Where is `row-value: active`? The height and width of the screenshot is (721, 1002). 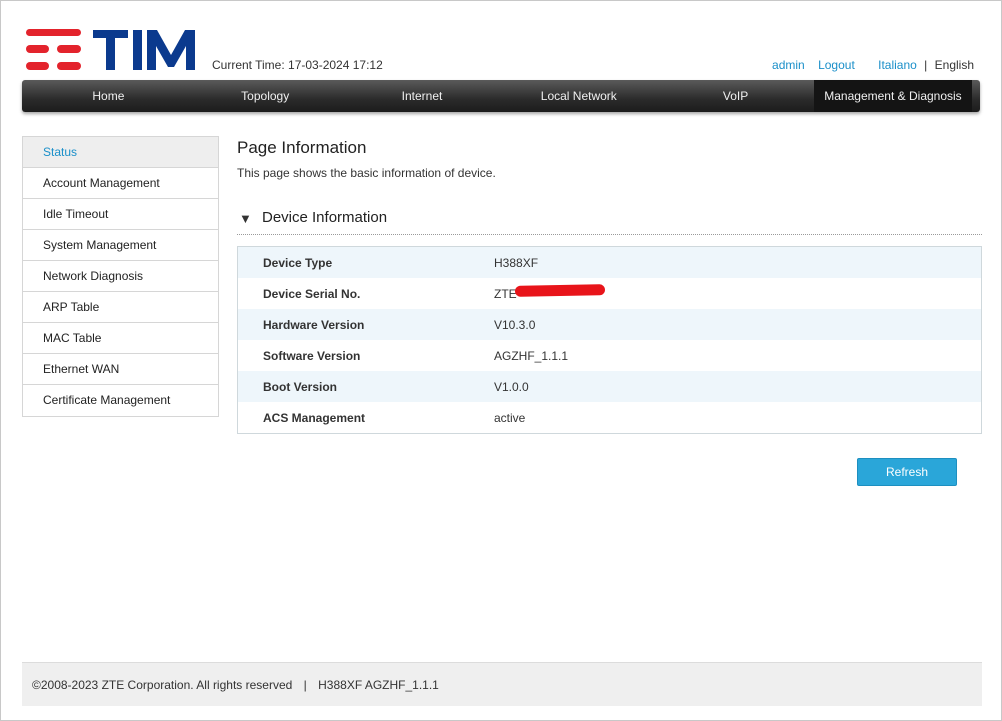 row-value: active is located at coordinates (510, 417).